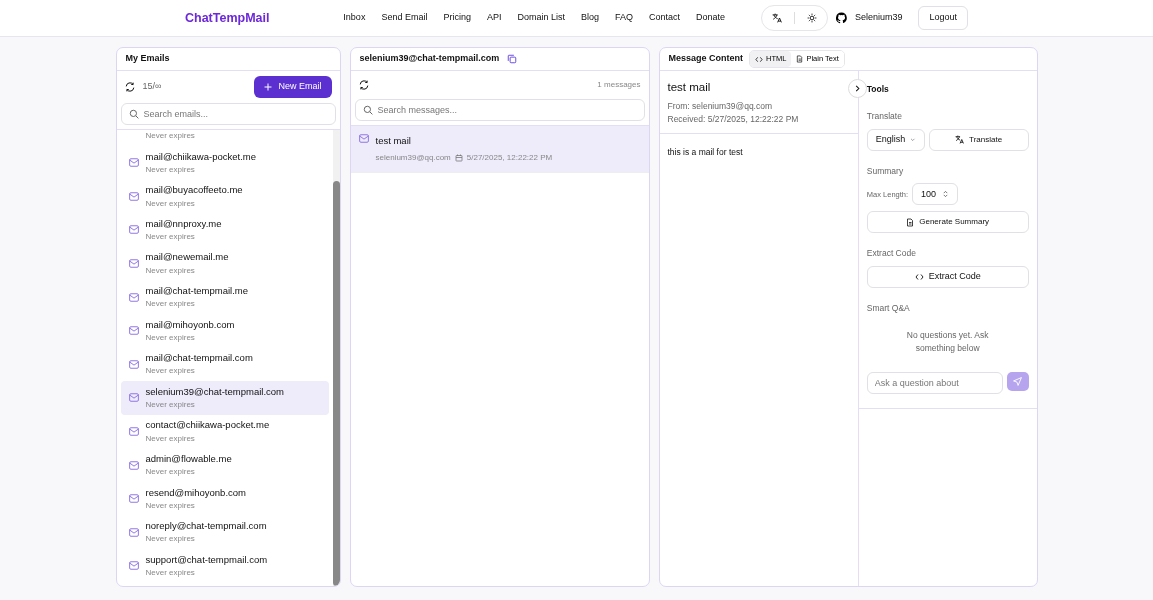 The height and width of the screenshot is (600, 1153). I want to click on nav-link: Donate, so click(711, 18).